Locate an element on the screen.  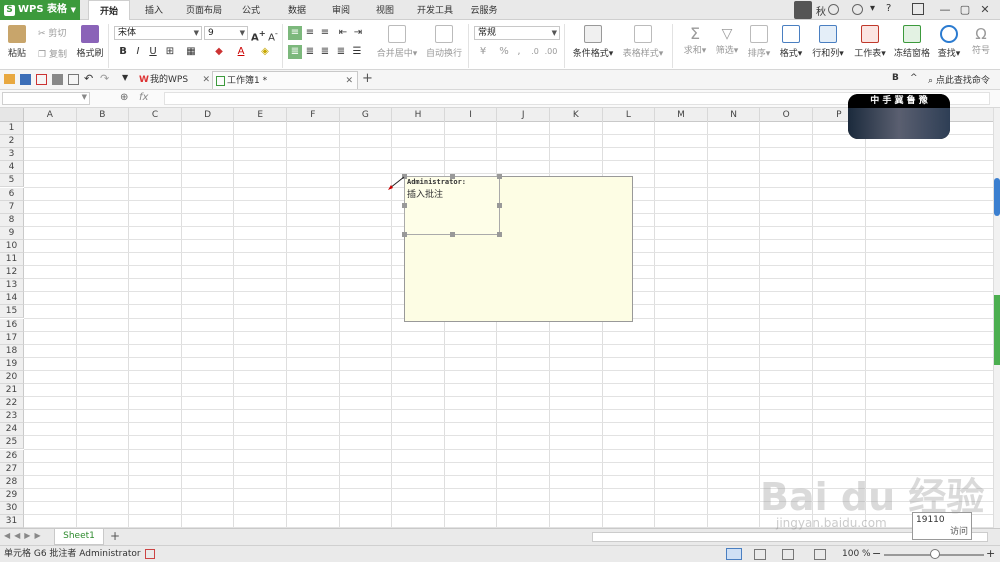
restore-panel-icon is located at coordinates (918, 9).